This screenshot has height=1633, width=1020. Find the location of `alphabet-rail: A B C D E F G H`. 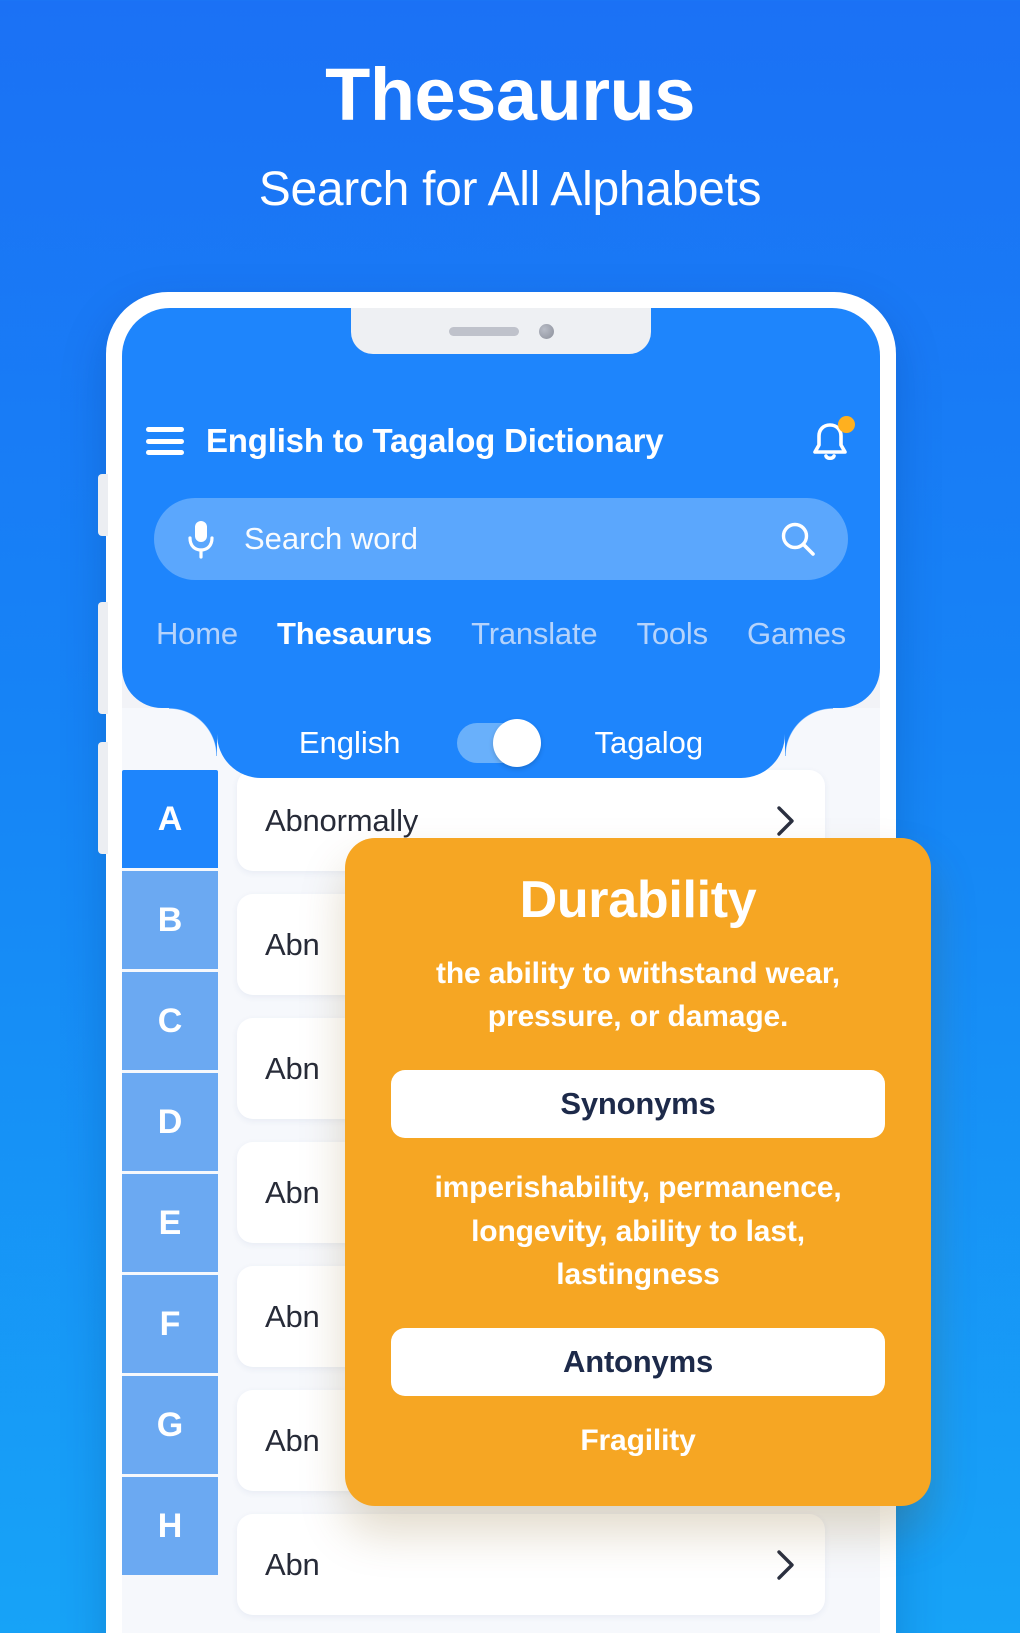

alphabet-rail: A B C D E F G H is located at coordinates (170, 1174).